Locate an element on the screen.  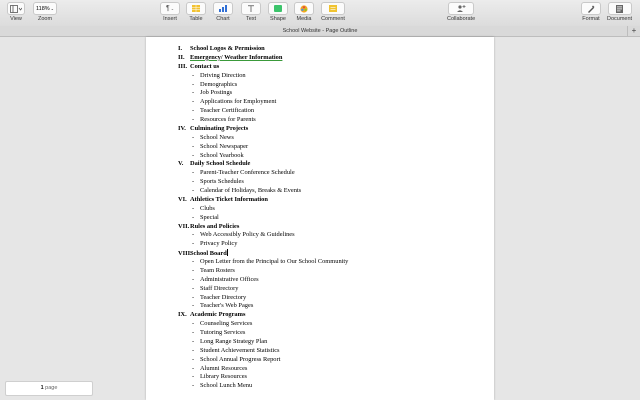
outline-subitem: - Special is located at coordinates (333, 218).